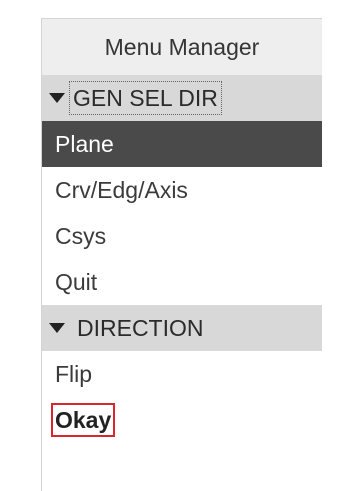 Image resolution: width=341 pixels, height=491 pixels. Describe the element at coordinates (182, 282) in the screenshot. I see `menu-item-quit: Quit` at that location.